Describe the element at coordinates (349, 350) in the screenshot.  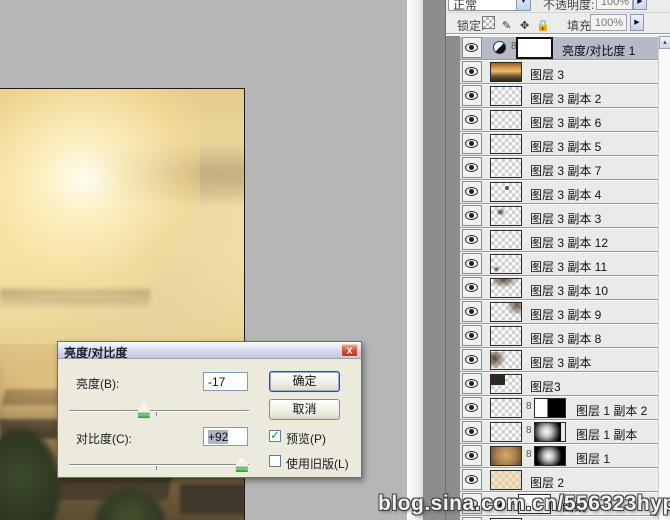
I see `close-icon: X` at that location.